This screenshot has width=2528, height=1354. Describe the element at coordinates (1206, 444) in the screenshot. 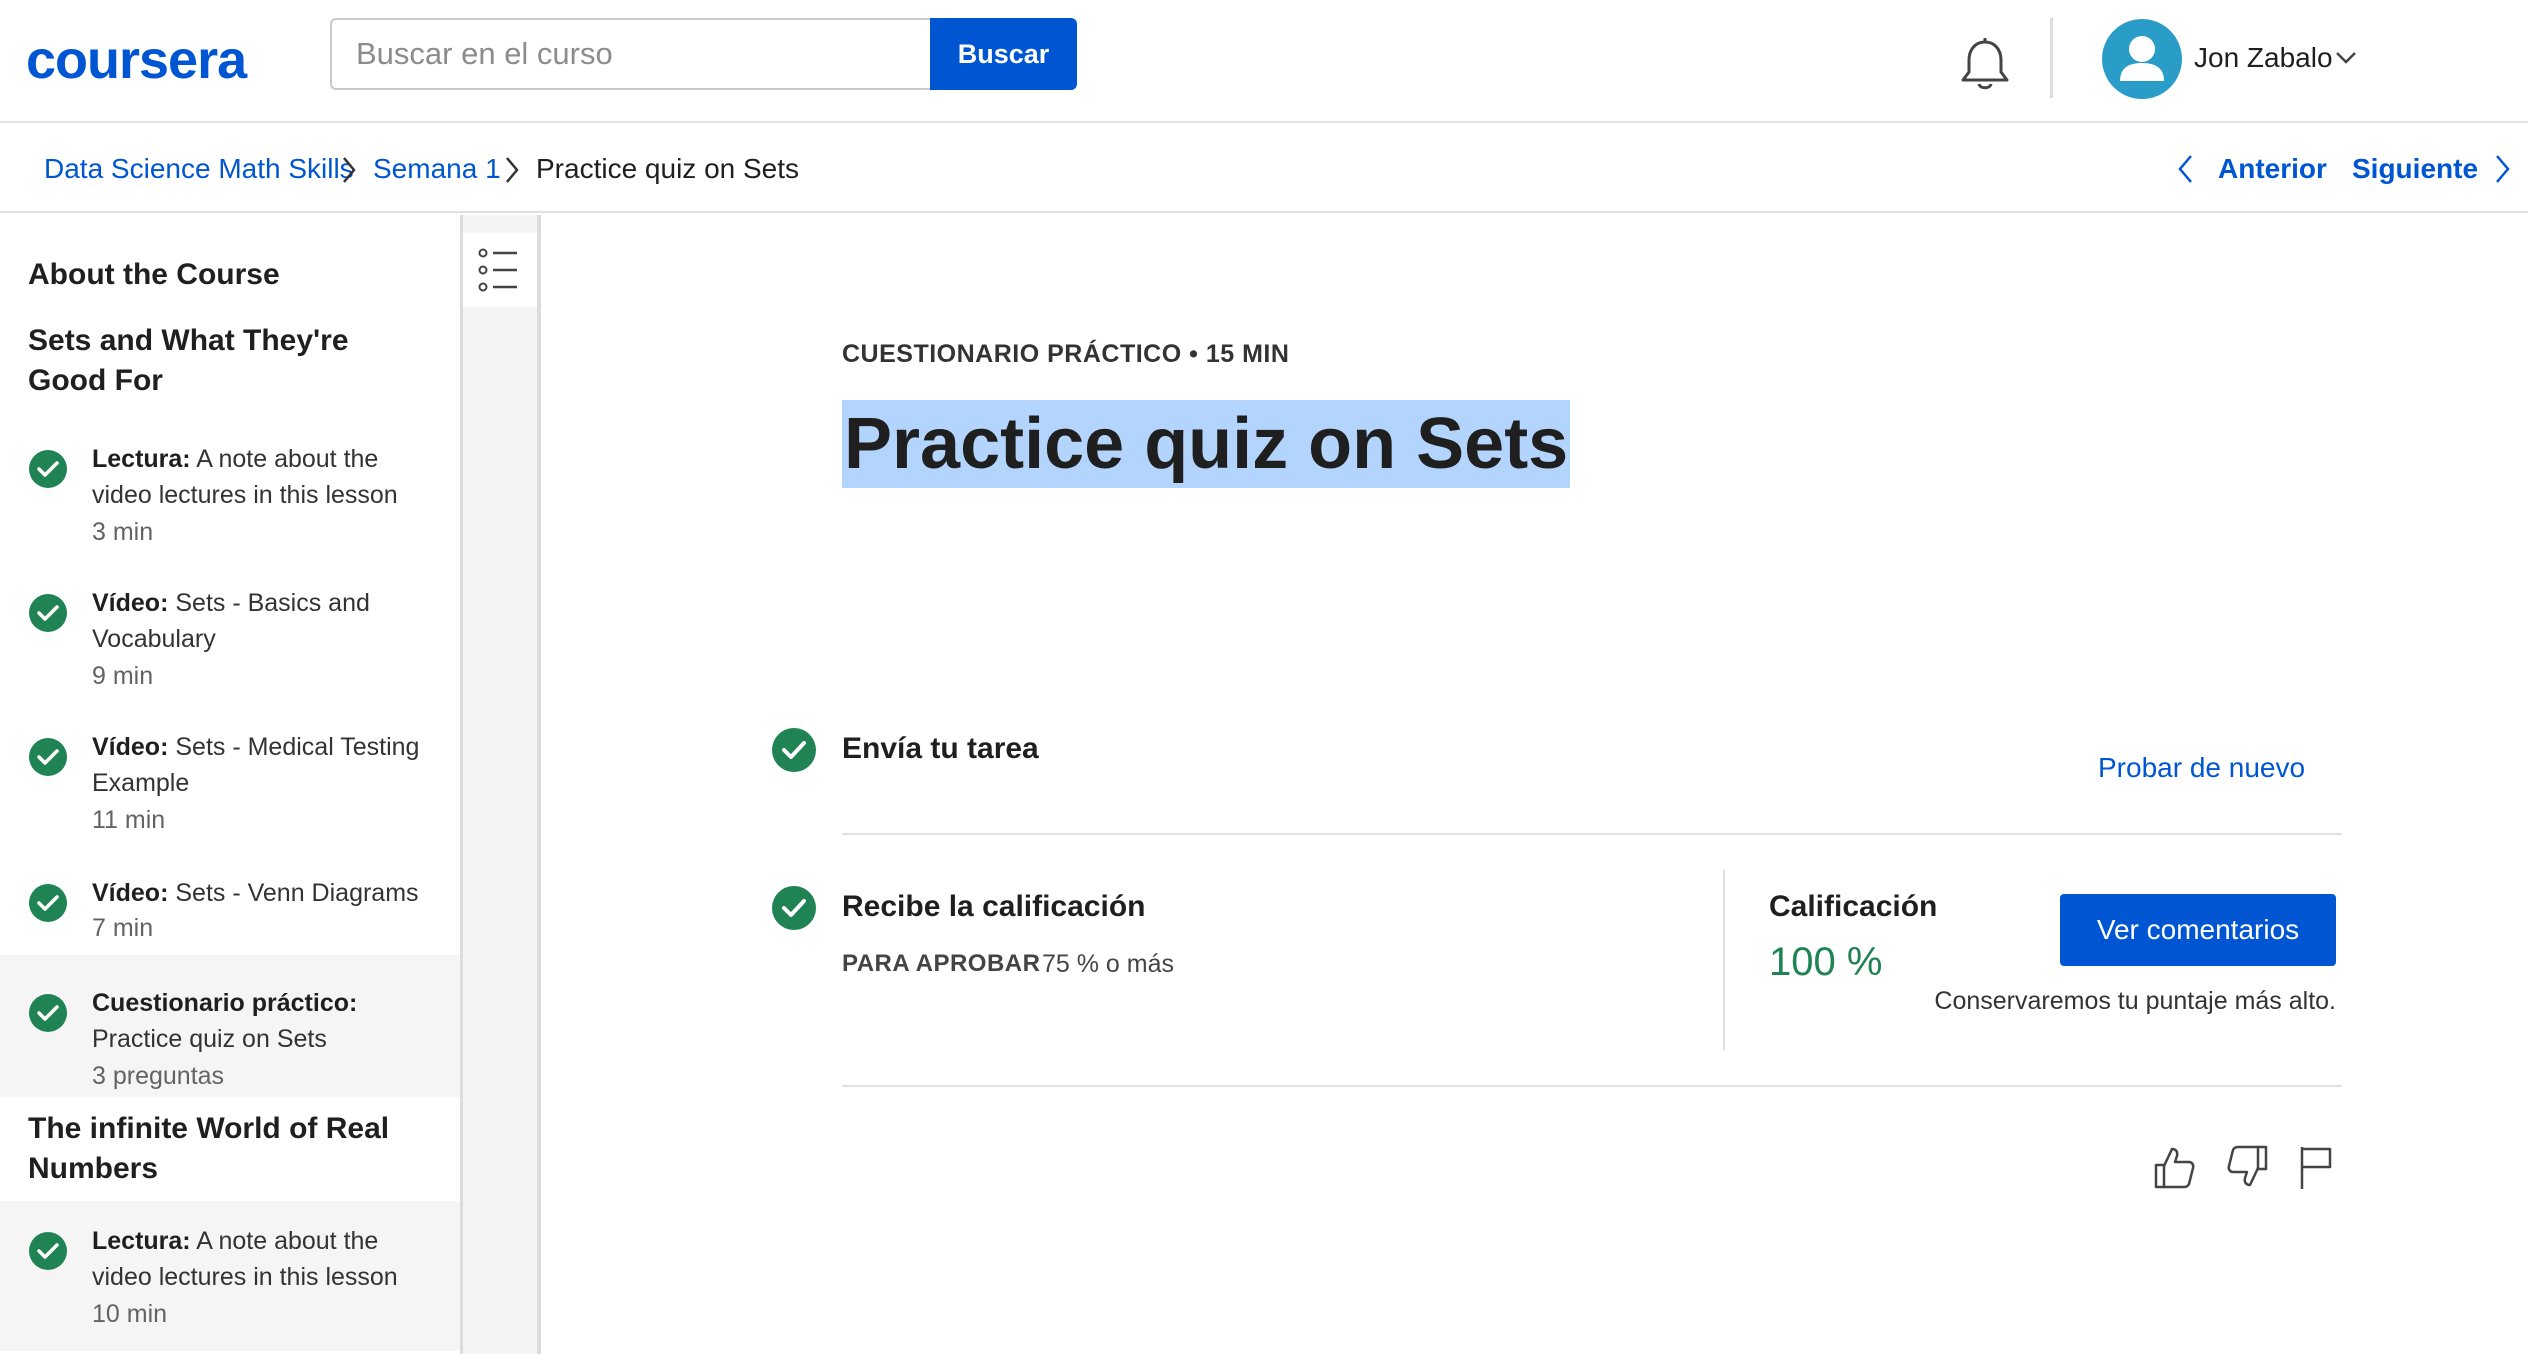

I see `page-title: Practice quiz on Sets` at that location.